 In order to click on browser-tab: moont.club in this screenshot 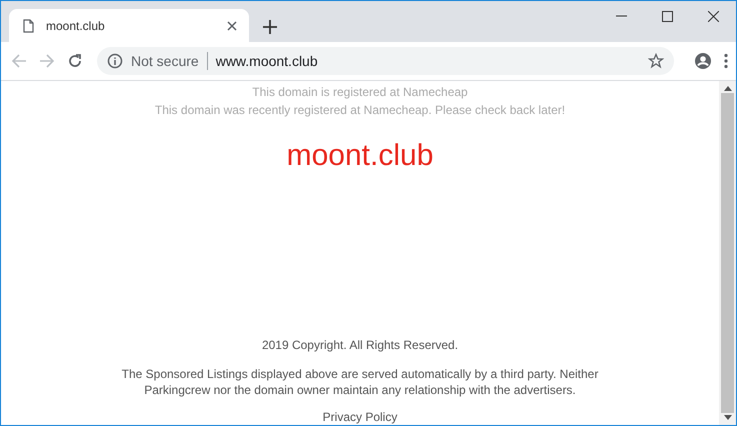, I will do `click(129, 25)`.